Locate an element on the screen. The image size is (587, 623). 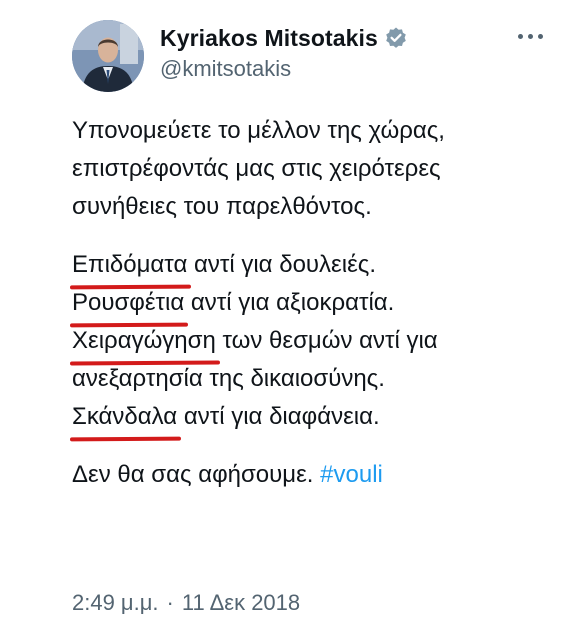
contrast-rest: των θεσμών αντί για is located at coordinates (326, 340).